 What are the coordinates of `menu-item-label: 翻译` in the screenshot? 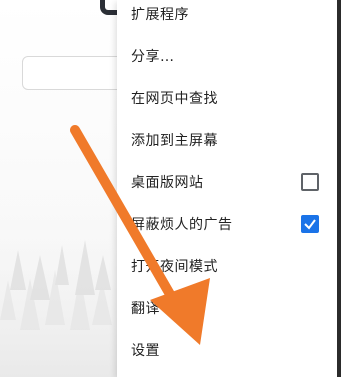 It's located at (145, 309).